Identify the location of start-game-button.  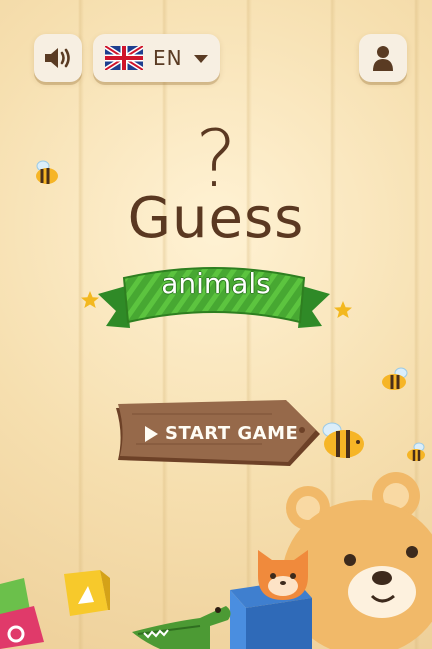
(218, 435).